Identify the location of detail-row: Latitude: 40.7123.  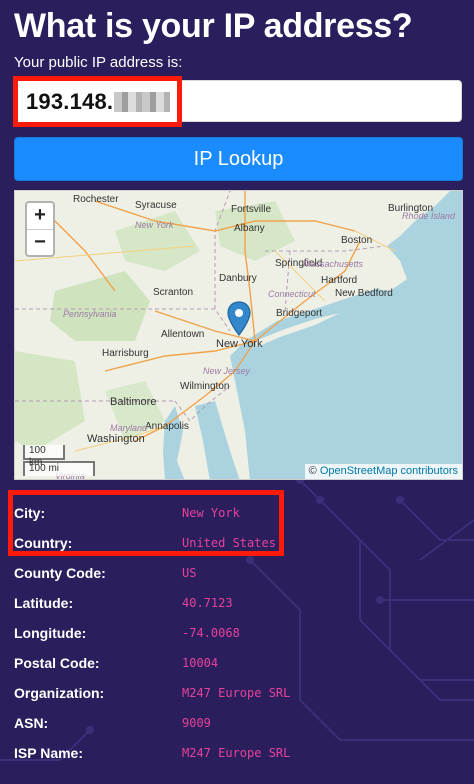
(238, 603).